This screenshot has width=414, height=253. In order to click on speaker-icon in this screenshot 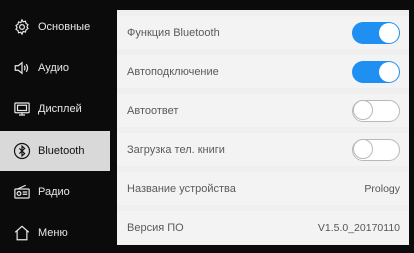, I will do `click(22, 68)`.